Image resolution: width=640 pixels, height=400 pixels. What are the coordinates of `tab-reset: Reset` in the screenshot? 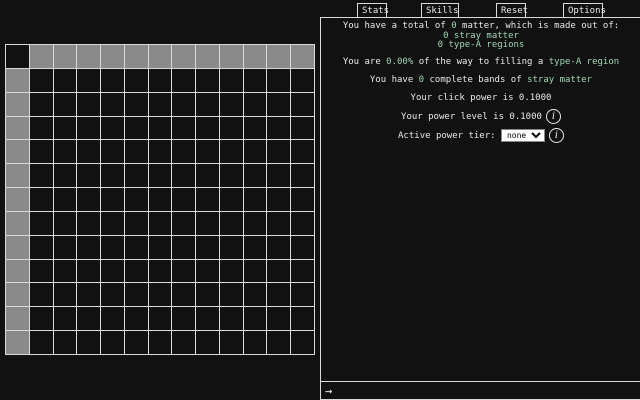 It's located at (512, 10).